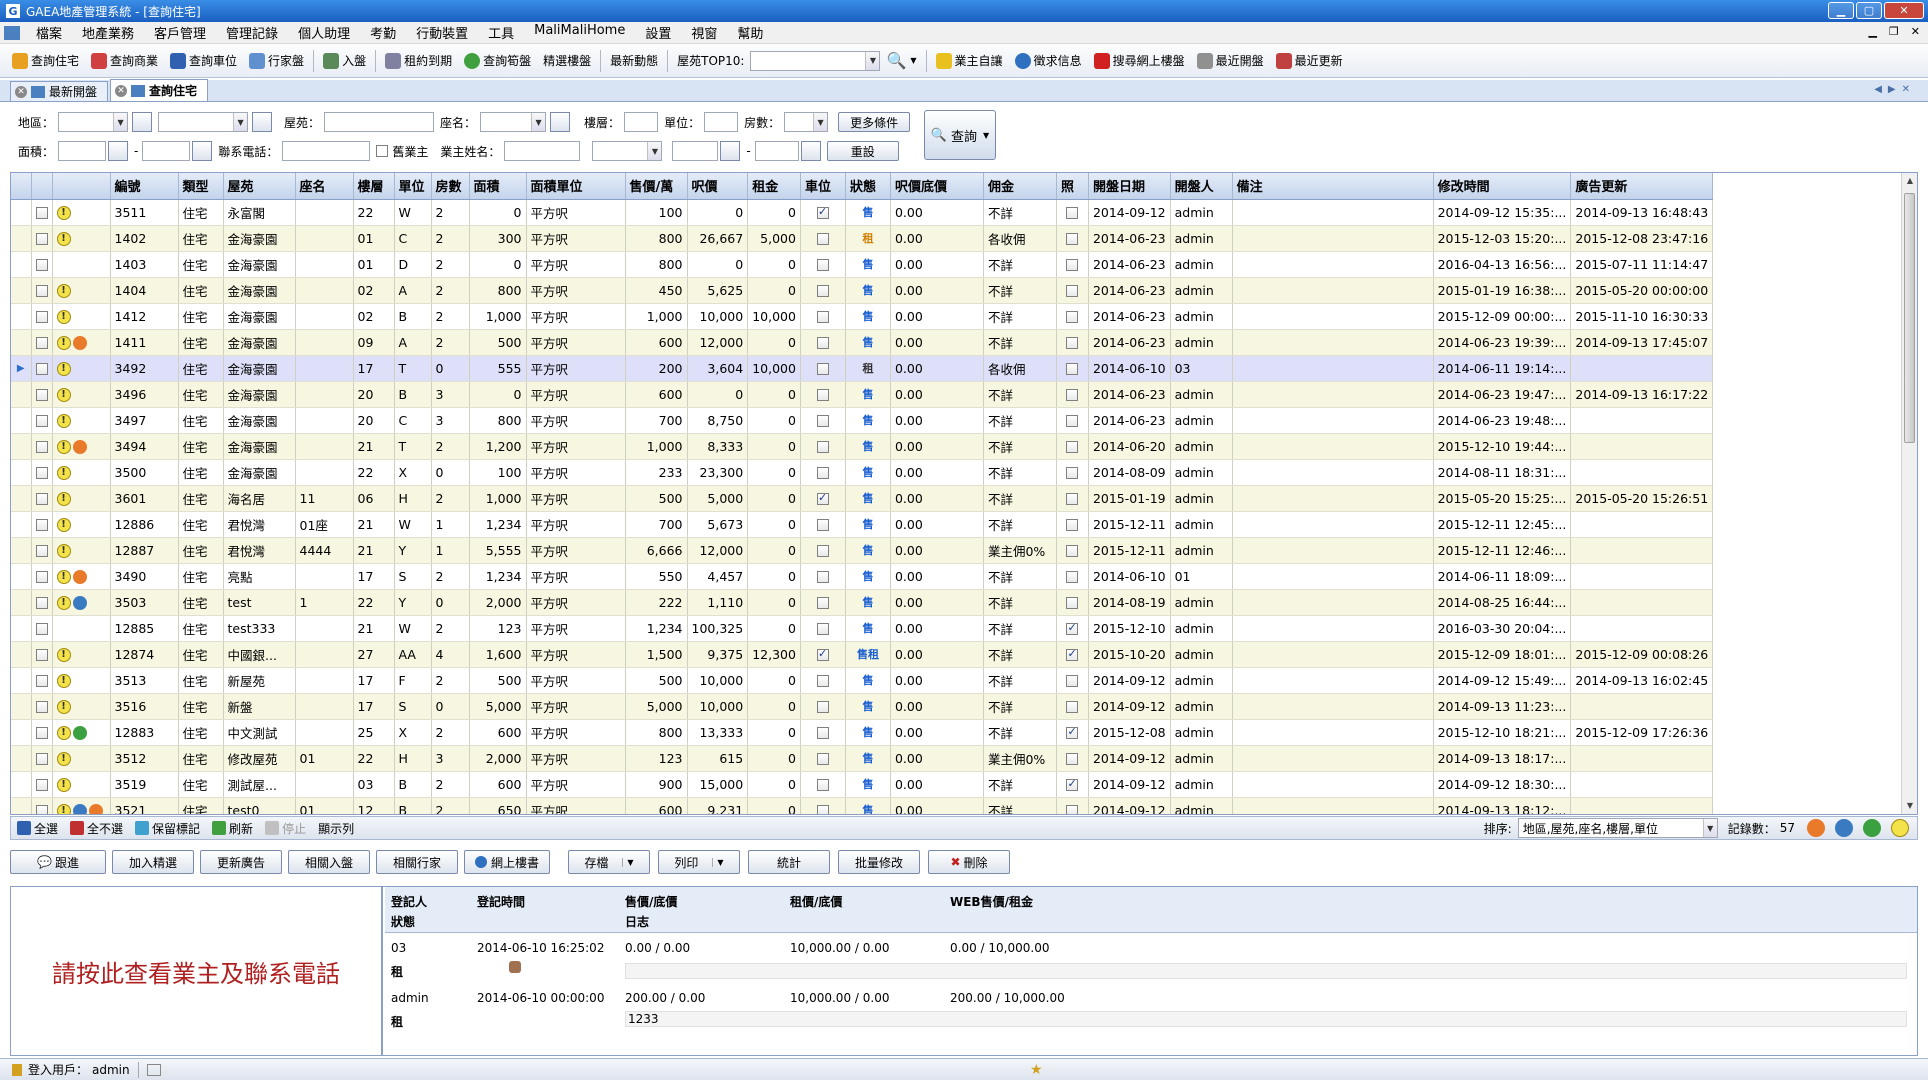 This screenshot has height=1080, width=1928. What do you see at coordinates (1909, 318) in the screenshot?
I see `scrollbar-thumb` at bounding box center [1909, 318].